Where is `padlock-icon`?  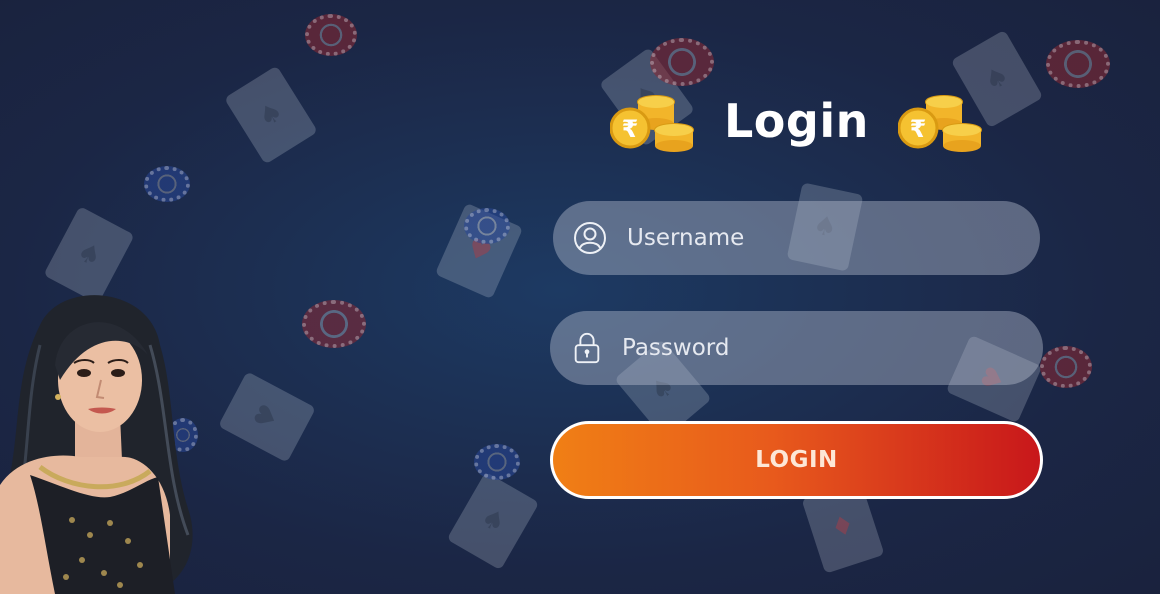
padlock-icon is located at coordinates (587, 348).